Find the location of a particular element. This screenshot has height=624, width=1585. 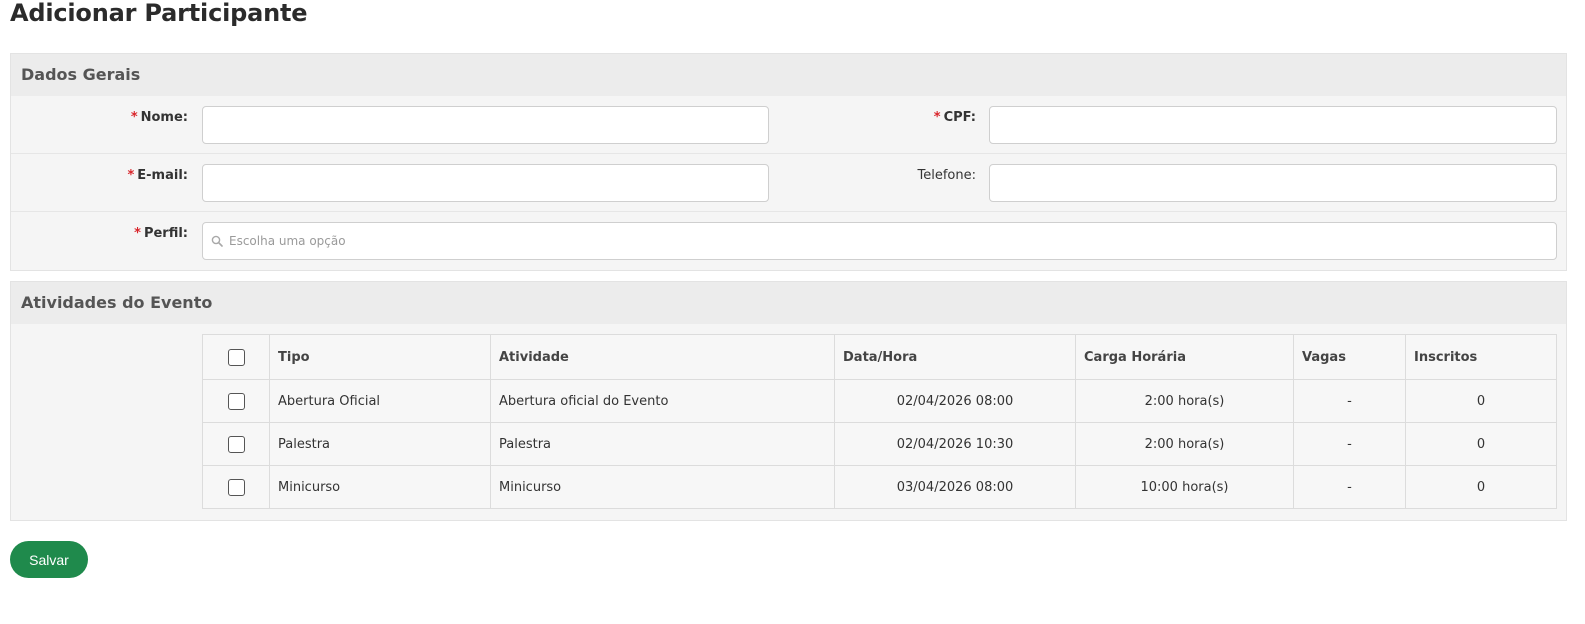

cpf-input is located at coordinates (1273, 125).